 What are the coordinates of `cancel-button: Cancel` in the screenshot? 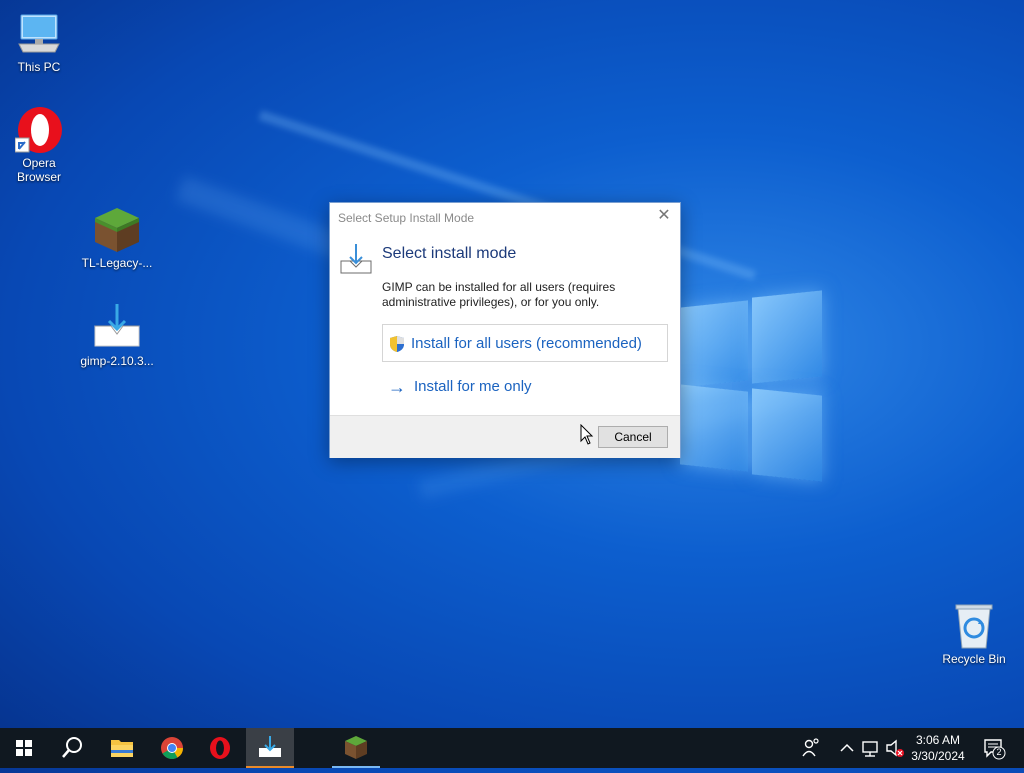 It's located at (633, 437).